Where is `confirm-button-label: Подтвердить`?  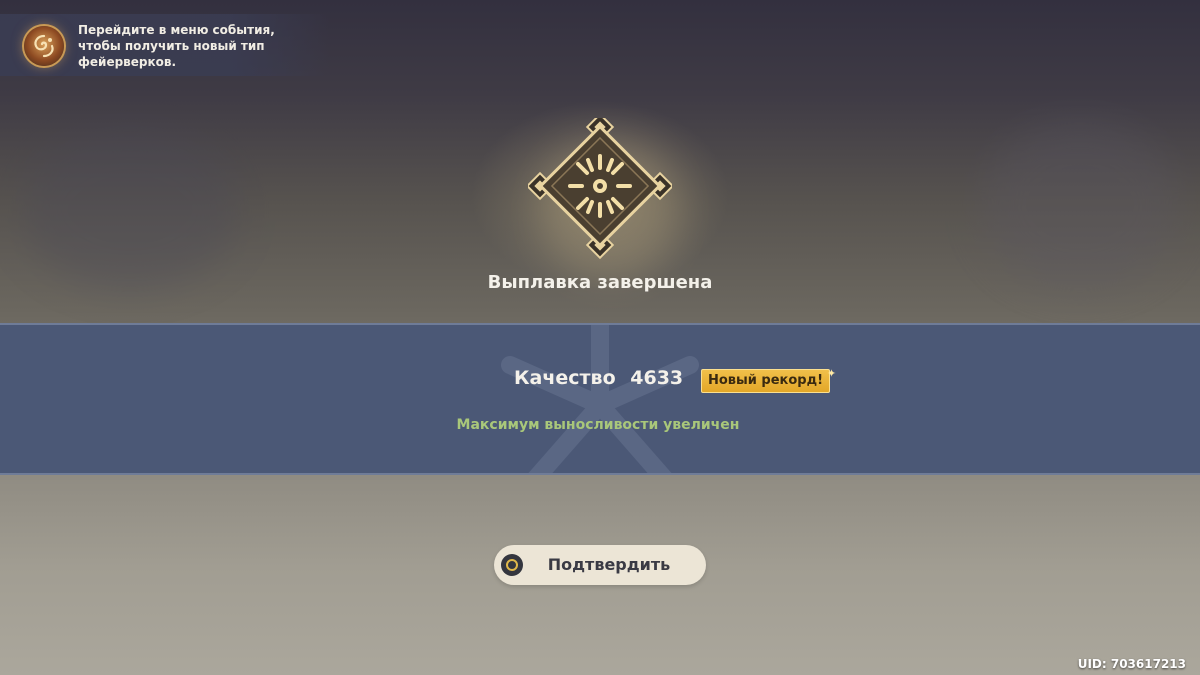
confirm-button-label: Подтвердить is located at coordinates (609, 564).